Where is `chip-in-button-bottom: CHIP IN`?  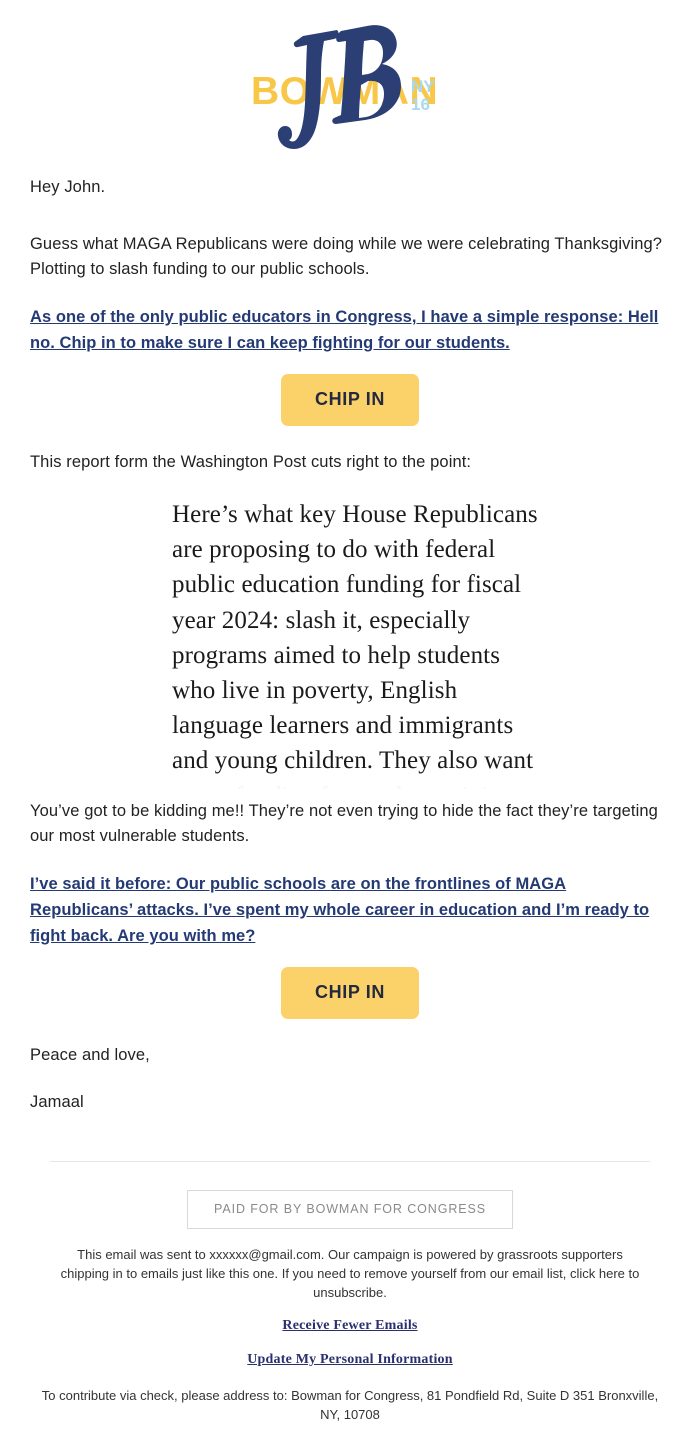 chip-in-button-bottom: CHIP IN is located at coordinates (350, 993).